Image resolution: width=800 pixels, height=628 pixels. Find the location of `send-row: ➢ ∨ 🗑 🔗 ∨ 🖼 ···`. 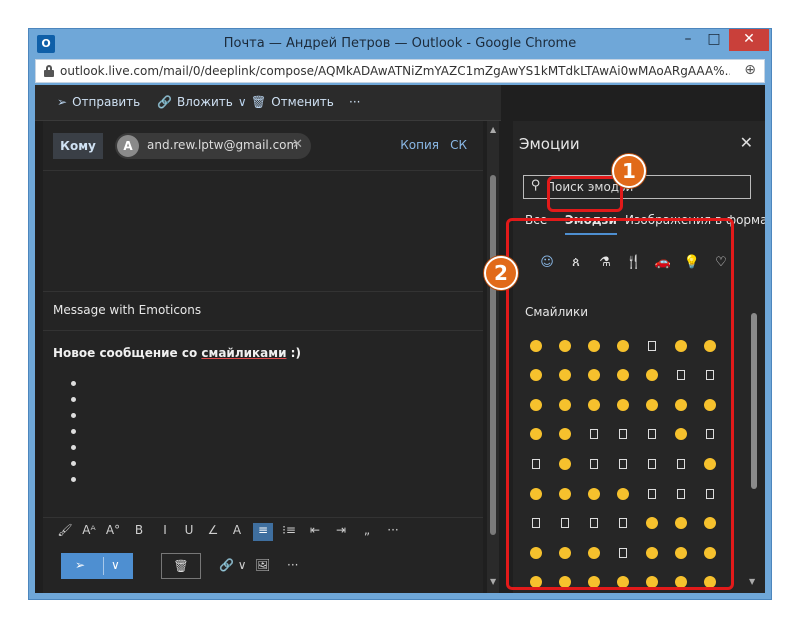

send-row: ➢ ∨ 🗑 🔗 ∨ 🖼 ··· is located at coordinates (263, 569).